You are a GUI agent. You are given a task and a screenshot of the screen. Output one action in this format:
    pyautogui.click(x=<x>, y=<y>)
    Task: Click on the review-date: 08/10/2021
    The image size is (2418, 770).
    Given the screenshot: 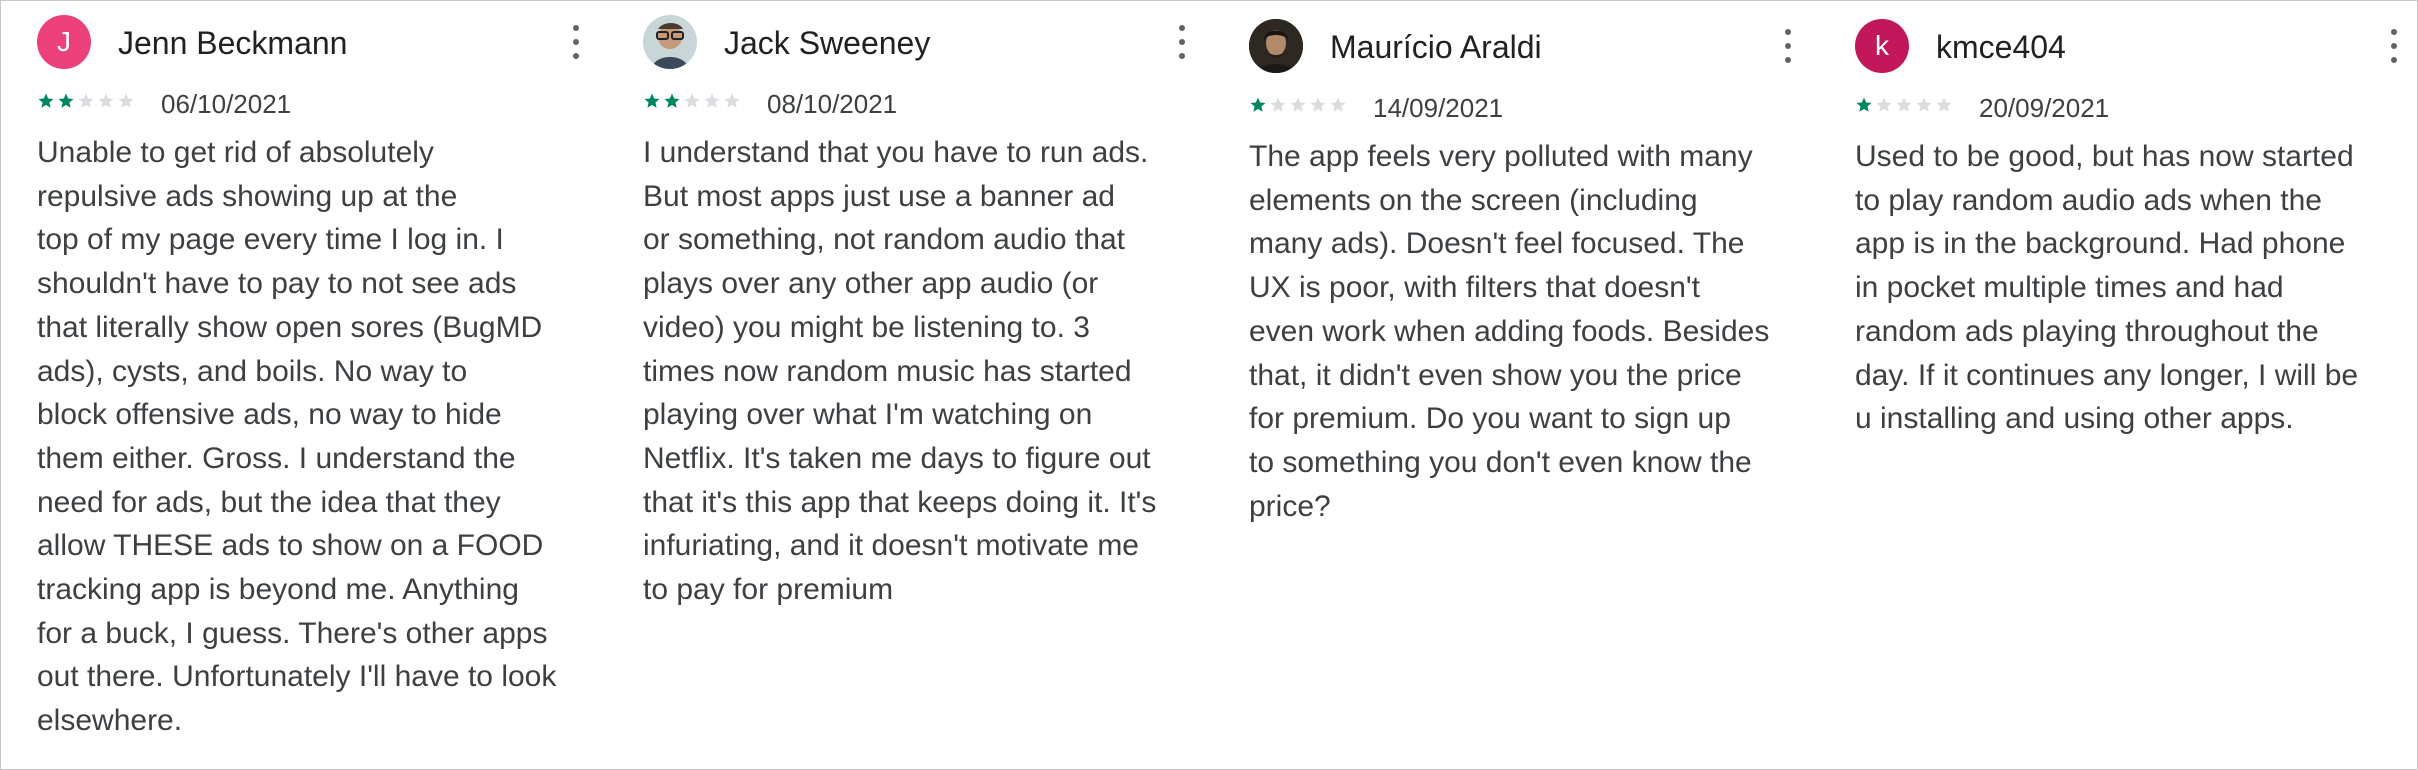 What is the action you would take?
    pyautogui.click(x=832, y=104)
    